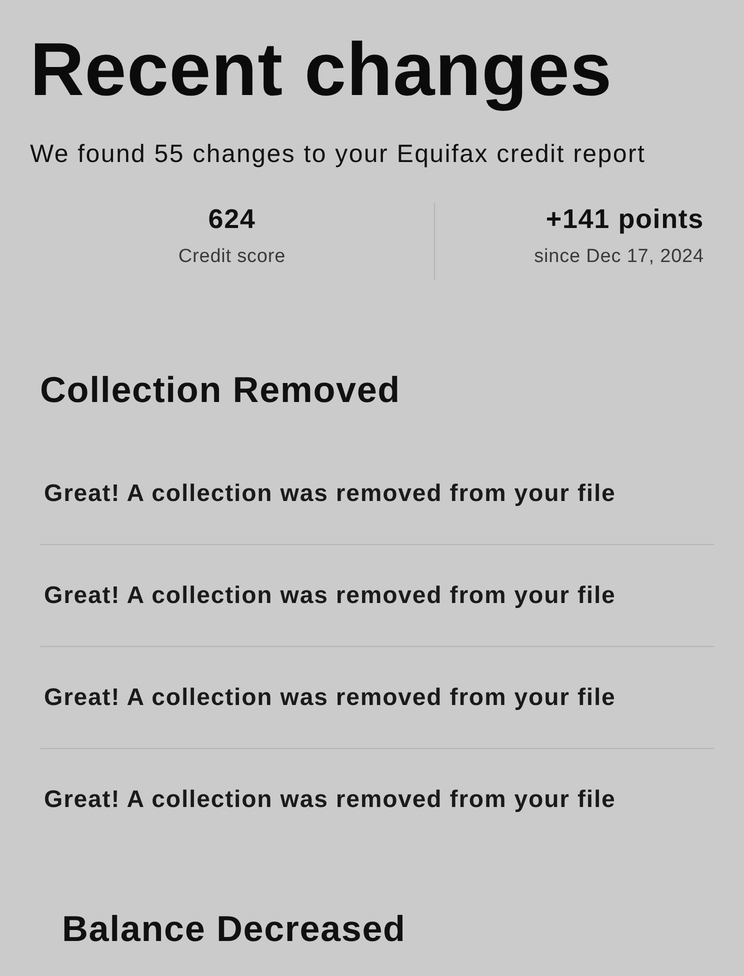  I want to click on section-heading: Balance Decreased, so click(234, 928).